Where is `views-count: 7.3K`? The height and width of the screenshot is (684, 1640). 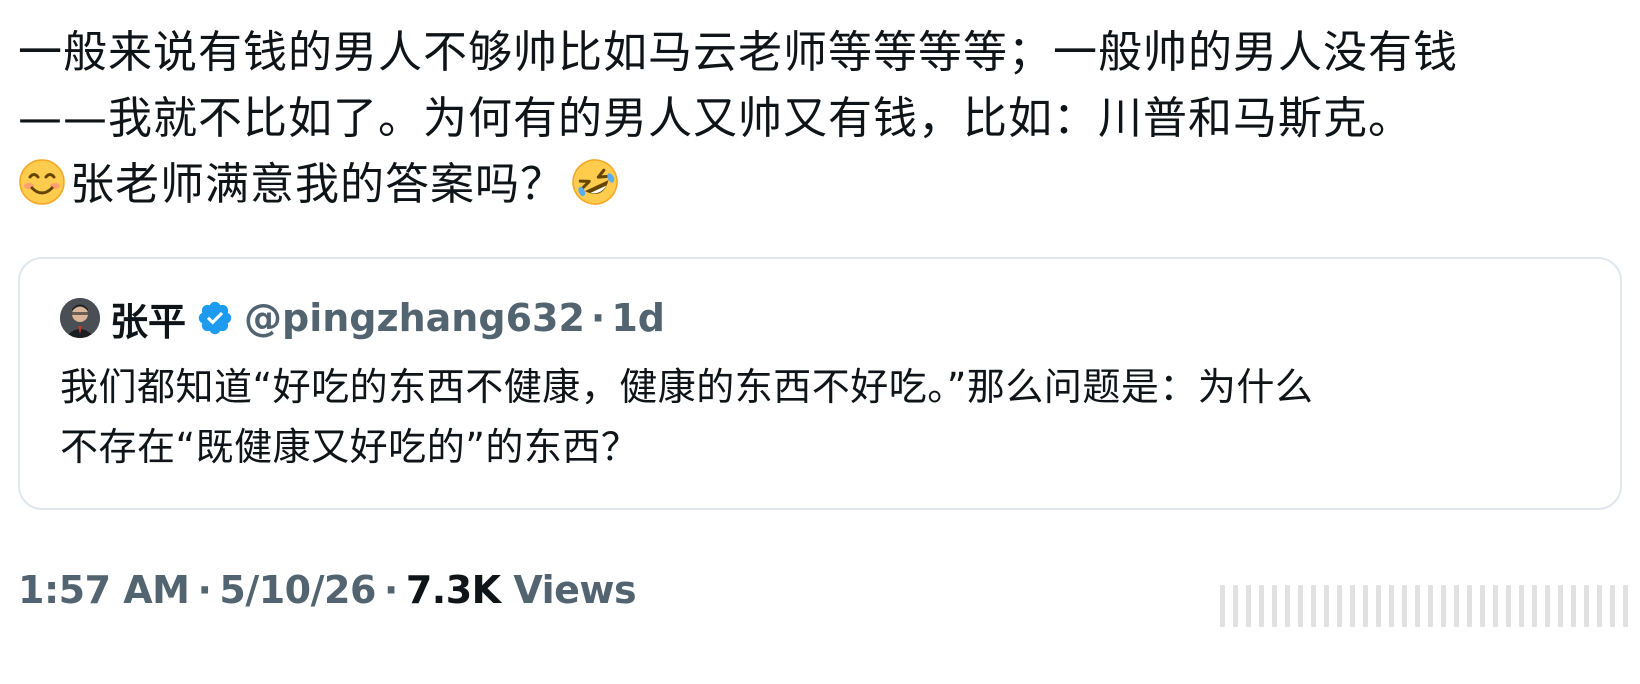 views-count: 7.3K is located at coordinates (453, 590).